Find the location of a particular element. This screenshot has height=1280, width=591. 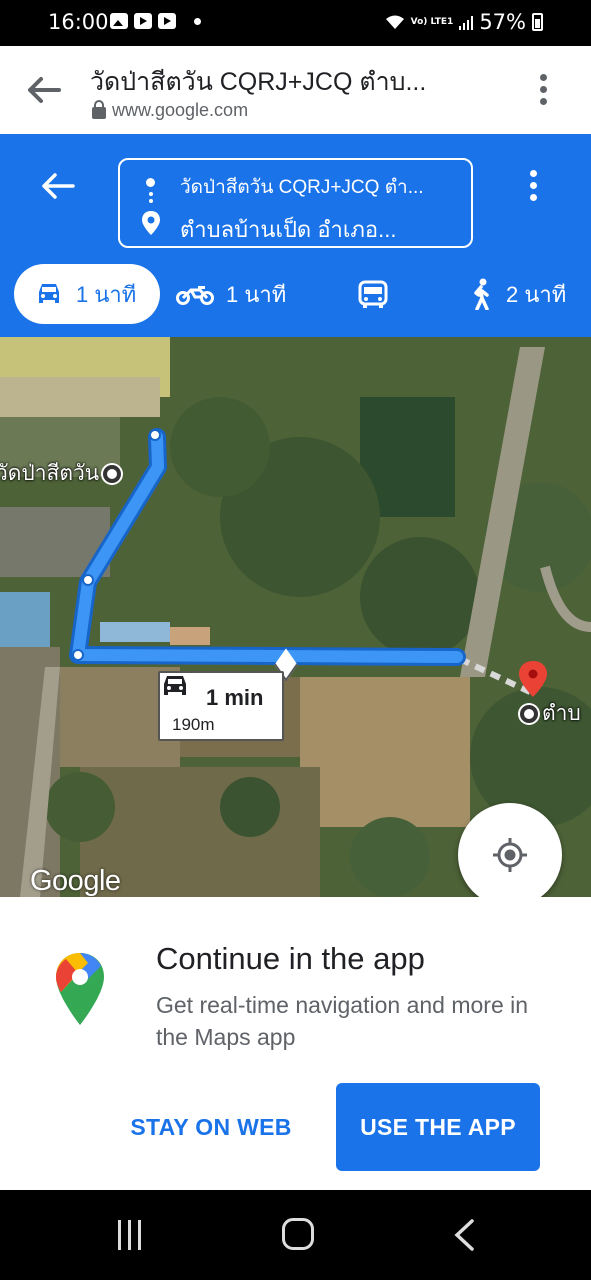

route-callout: 1 min 190m is located at coordinates (221, 706).